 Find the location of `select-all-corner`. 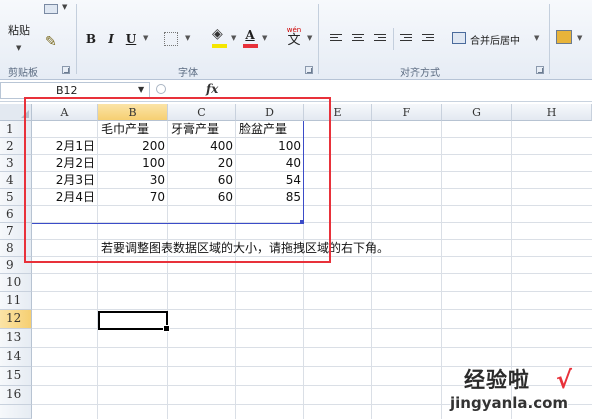

select-all-corner is located at coordinates (16, 112).